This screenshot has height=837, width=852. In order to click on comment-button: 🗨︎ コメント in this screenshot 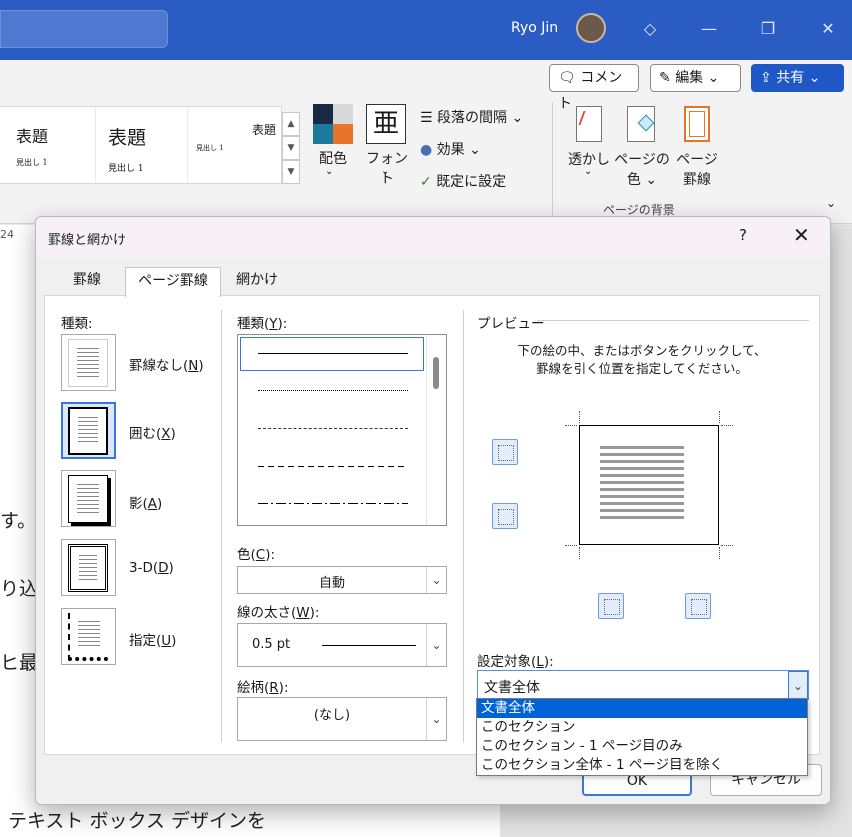, I will do `click(594, 88)`.